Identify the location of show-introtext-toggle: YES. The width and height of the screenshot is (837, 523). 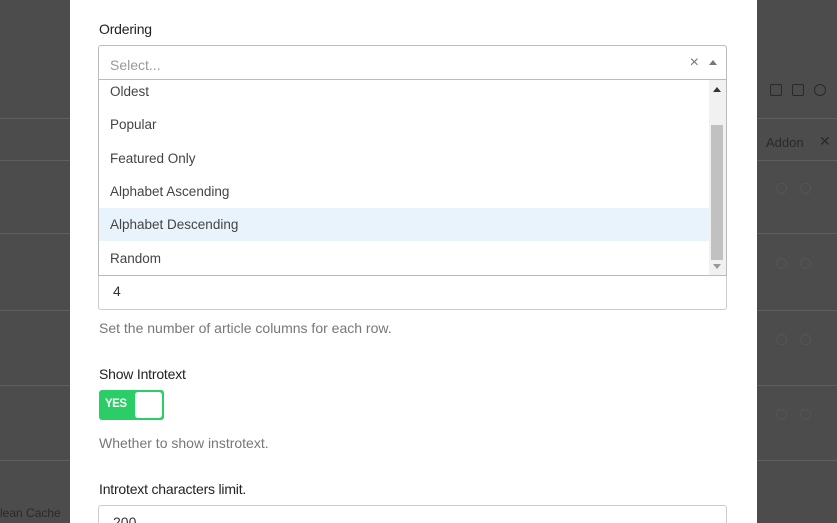
(131, 405).